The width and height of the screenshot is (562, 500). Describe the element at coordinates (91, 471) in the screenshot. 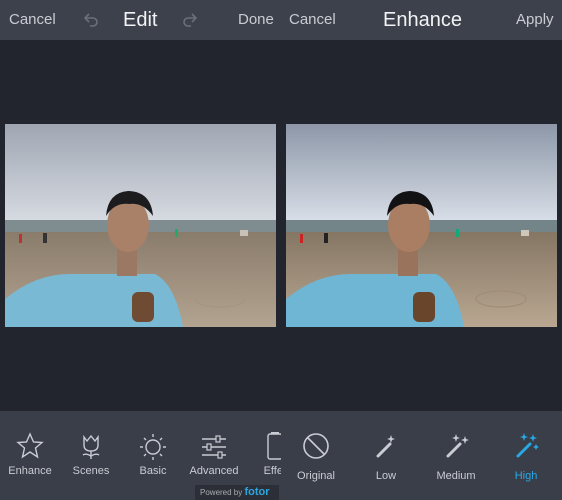

I see `tool-label: Scenes` at that location.